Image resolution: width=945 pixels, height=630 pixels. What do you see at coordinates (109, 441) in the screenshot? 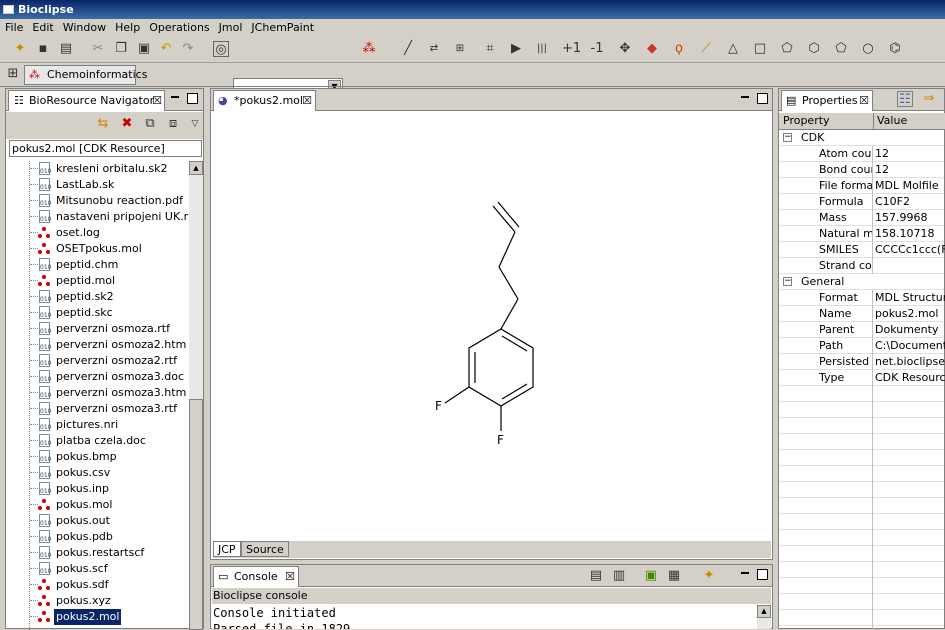
I see `tree-item: 010 platba czela.doc` at bounding box center [109, 441].